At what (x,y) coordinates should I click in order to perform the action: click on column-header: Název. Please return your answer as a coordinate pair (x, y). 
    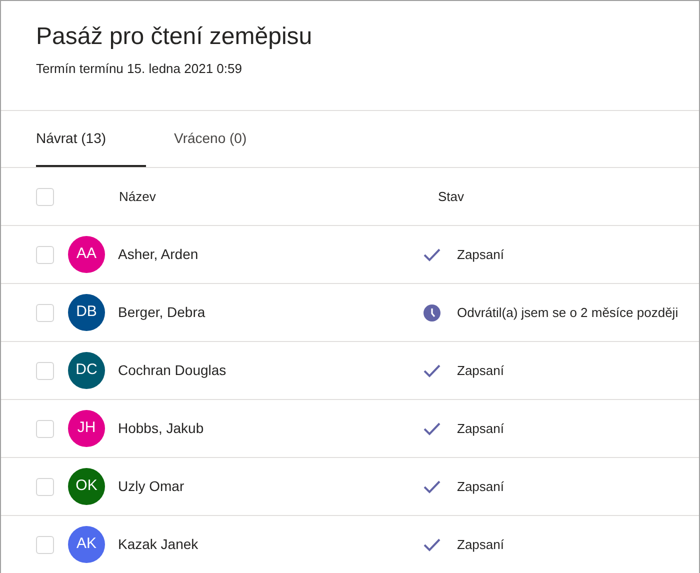
    Looking at the image, I should click on (138, 197).